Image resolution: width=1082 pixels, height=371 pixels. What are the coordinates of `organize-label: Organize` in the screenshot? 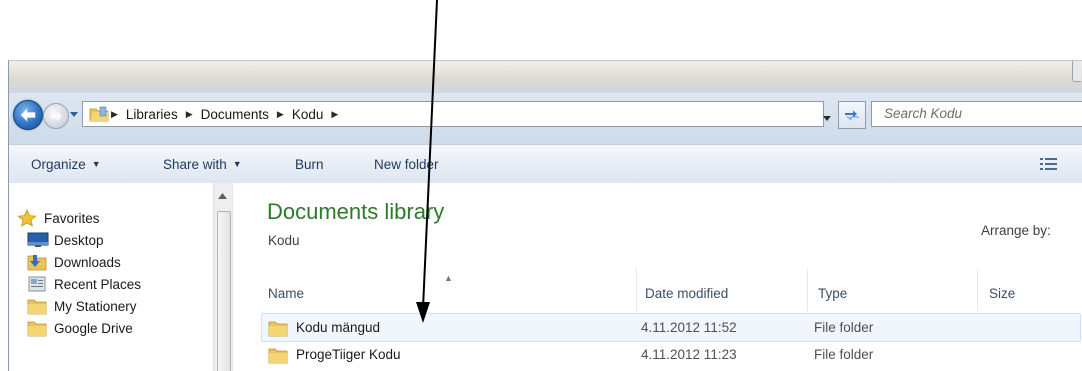 It's located at (58, 164).